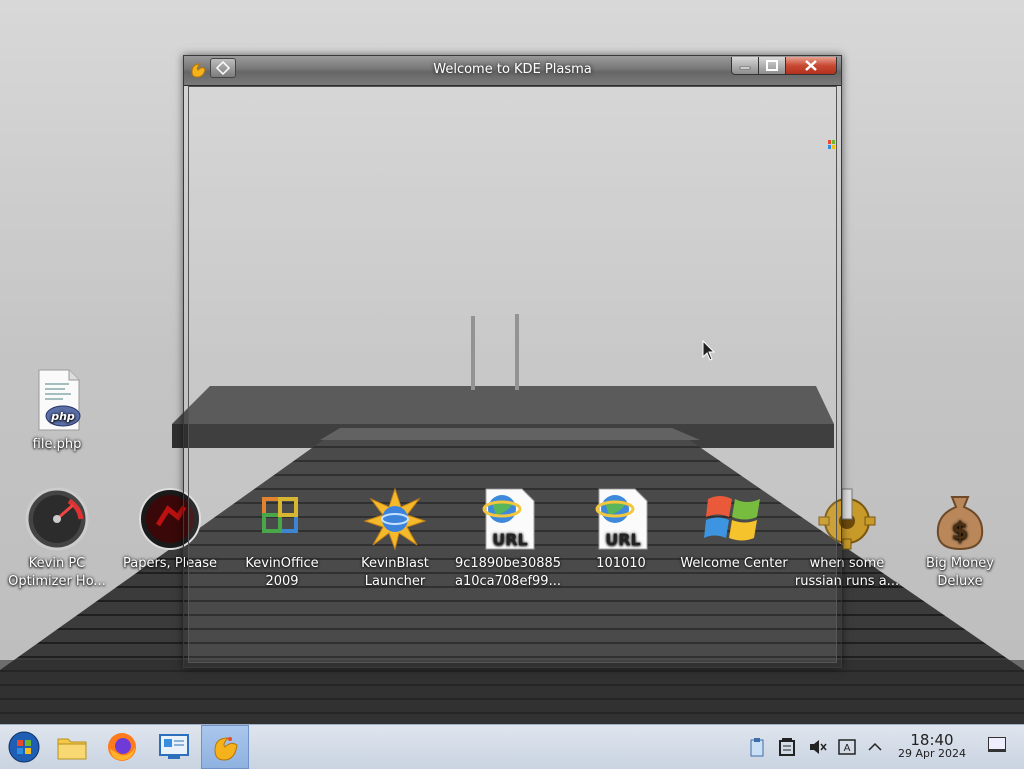 The image size is (1024, 769). I want to click on money-bag-icon: $, so click(960, 523).